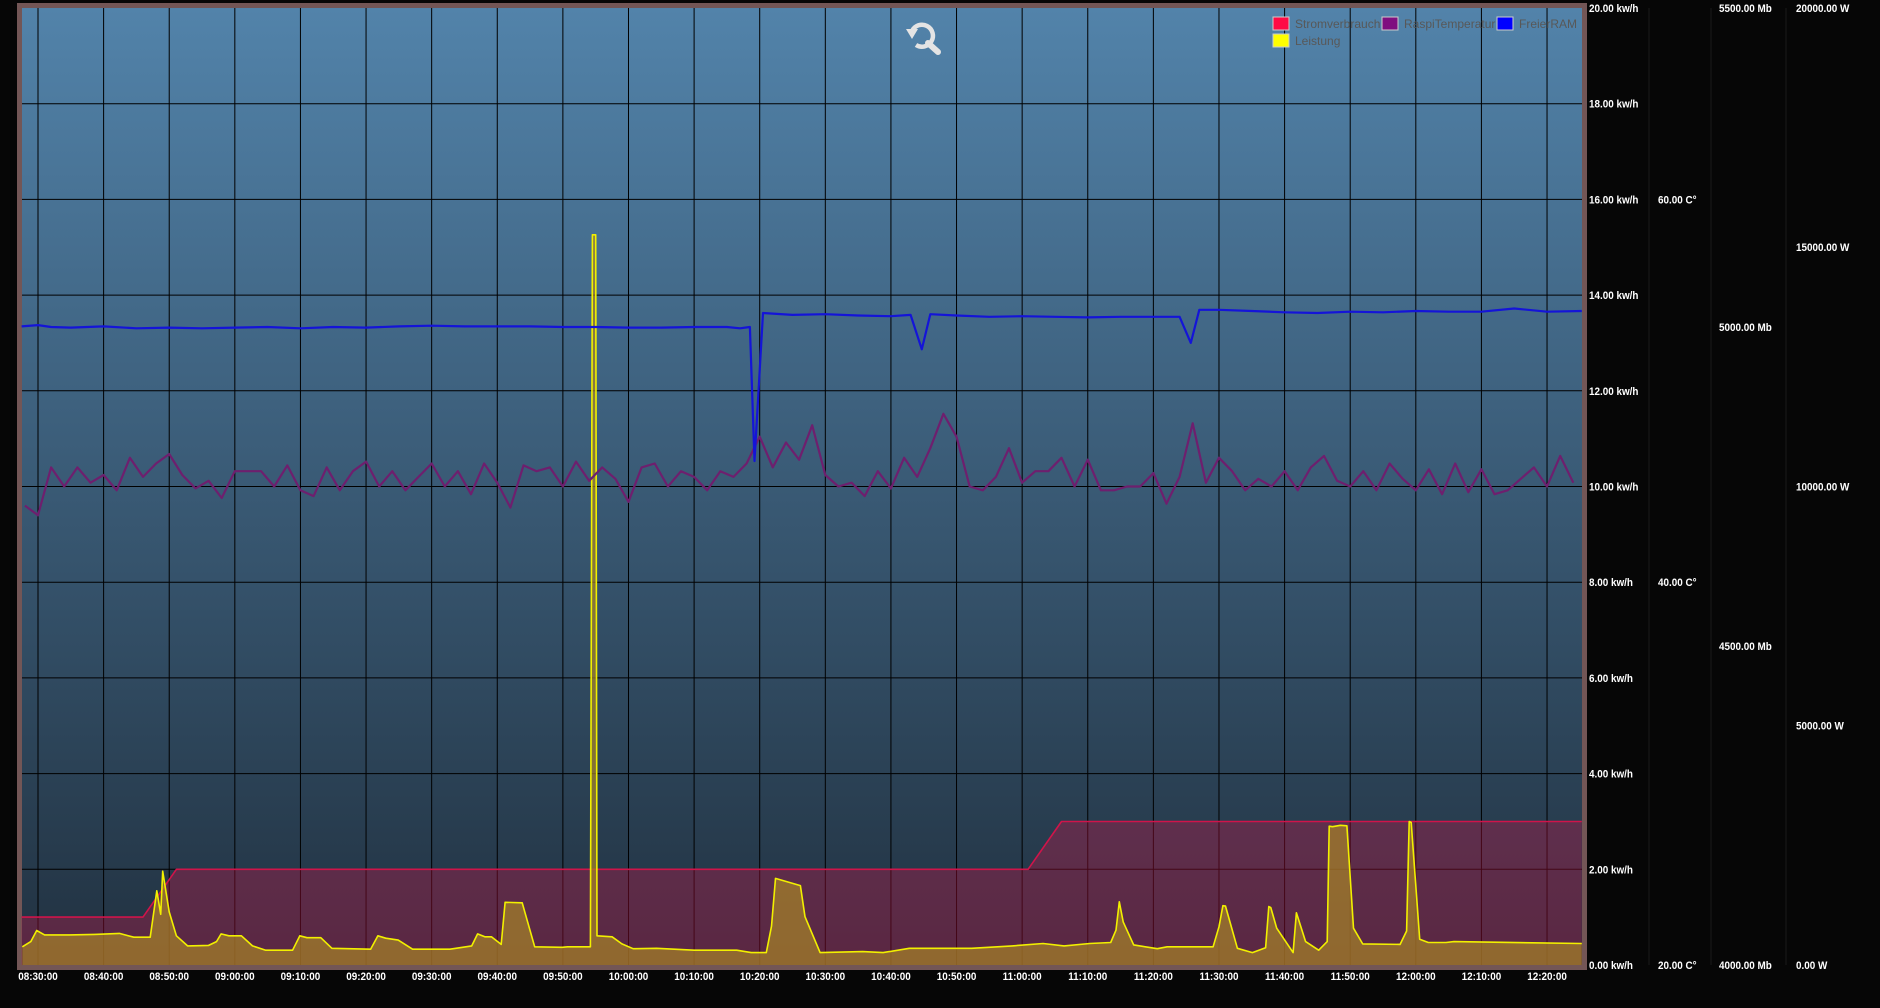 This screenshot has height=1008, width=1880. I want to click on y-tick-label-temp: 20.00 C°, so click(1677, 967).